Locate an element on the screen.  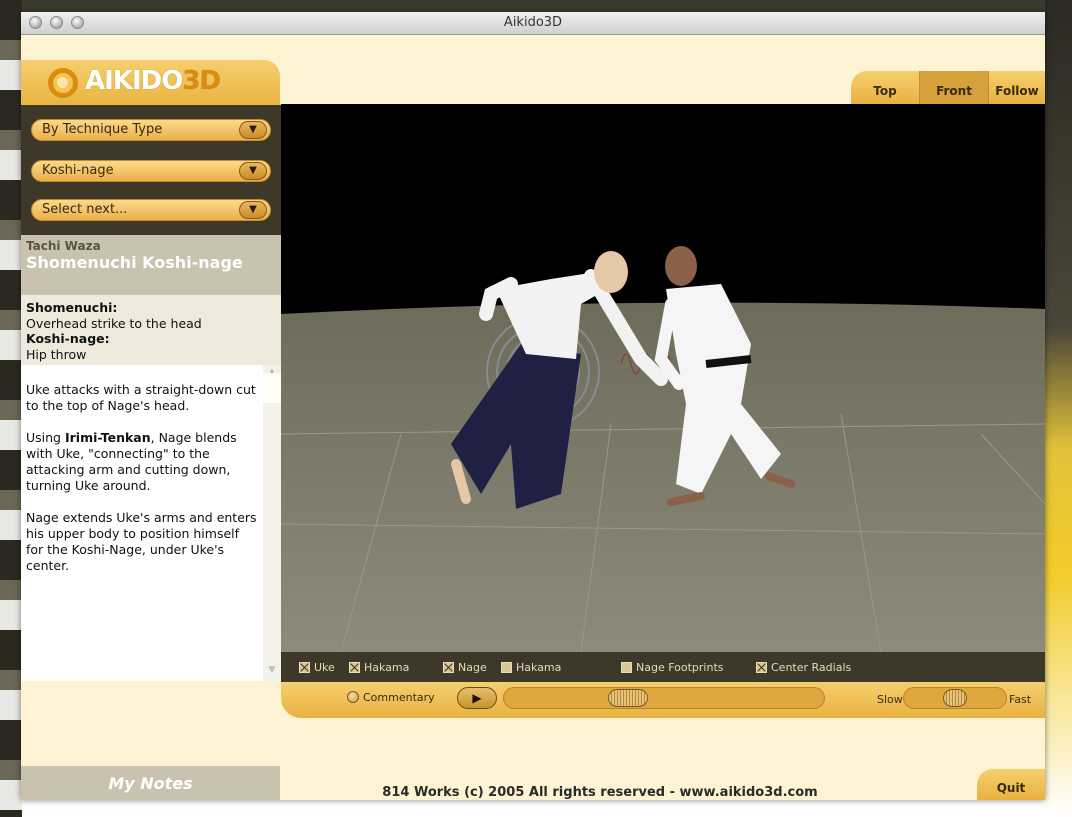
scroll-down-arrow-icon: ▼ is located at coordinates (272, 672).